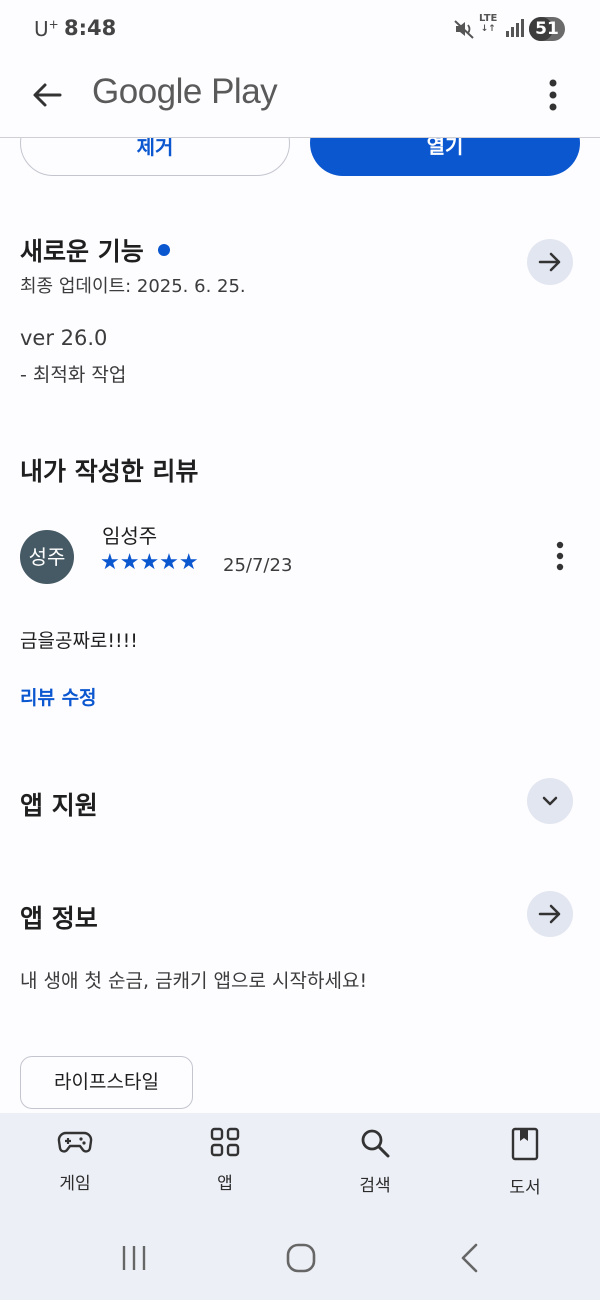  I want to click on recent-apps-icon, so click(134, 1258).